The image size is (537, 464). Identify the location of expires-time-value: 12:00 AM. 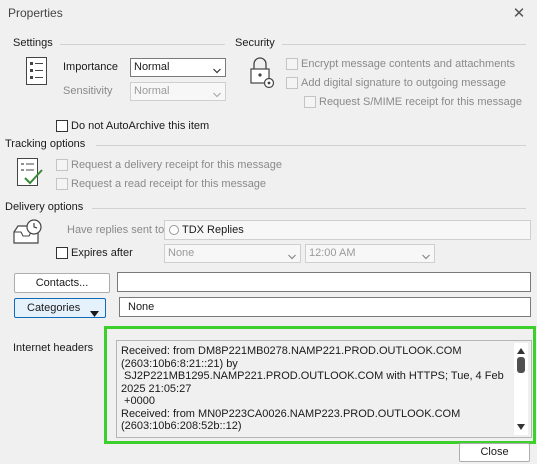
(332, 253).